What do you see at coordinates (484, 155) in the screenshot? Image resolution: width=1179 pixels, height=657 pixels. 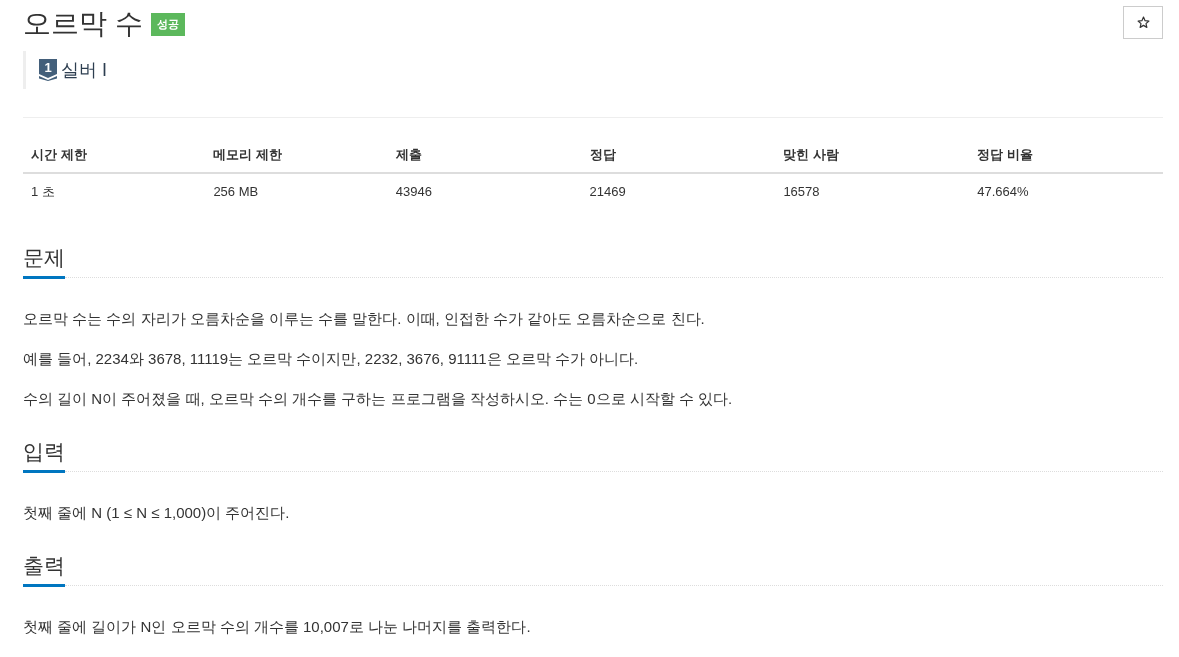 I see `table-header-cell: 제출` at bounding box center [484, 155].